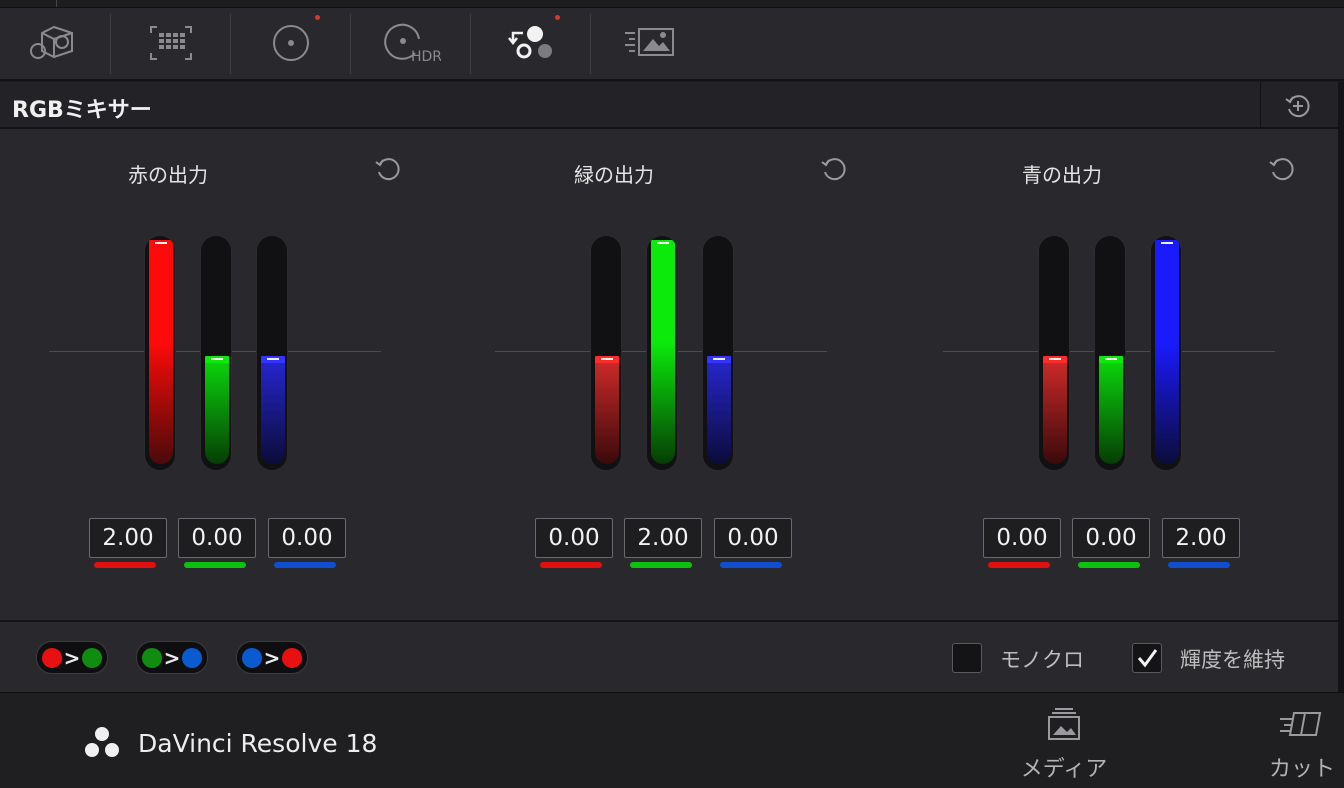  What do you see at coordinates (1062, 175) in the screenshot?
I see `group-title-blue: 青の出力` at bounding box center [1062, 175].